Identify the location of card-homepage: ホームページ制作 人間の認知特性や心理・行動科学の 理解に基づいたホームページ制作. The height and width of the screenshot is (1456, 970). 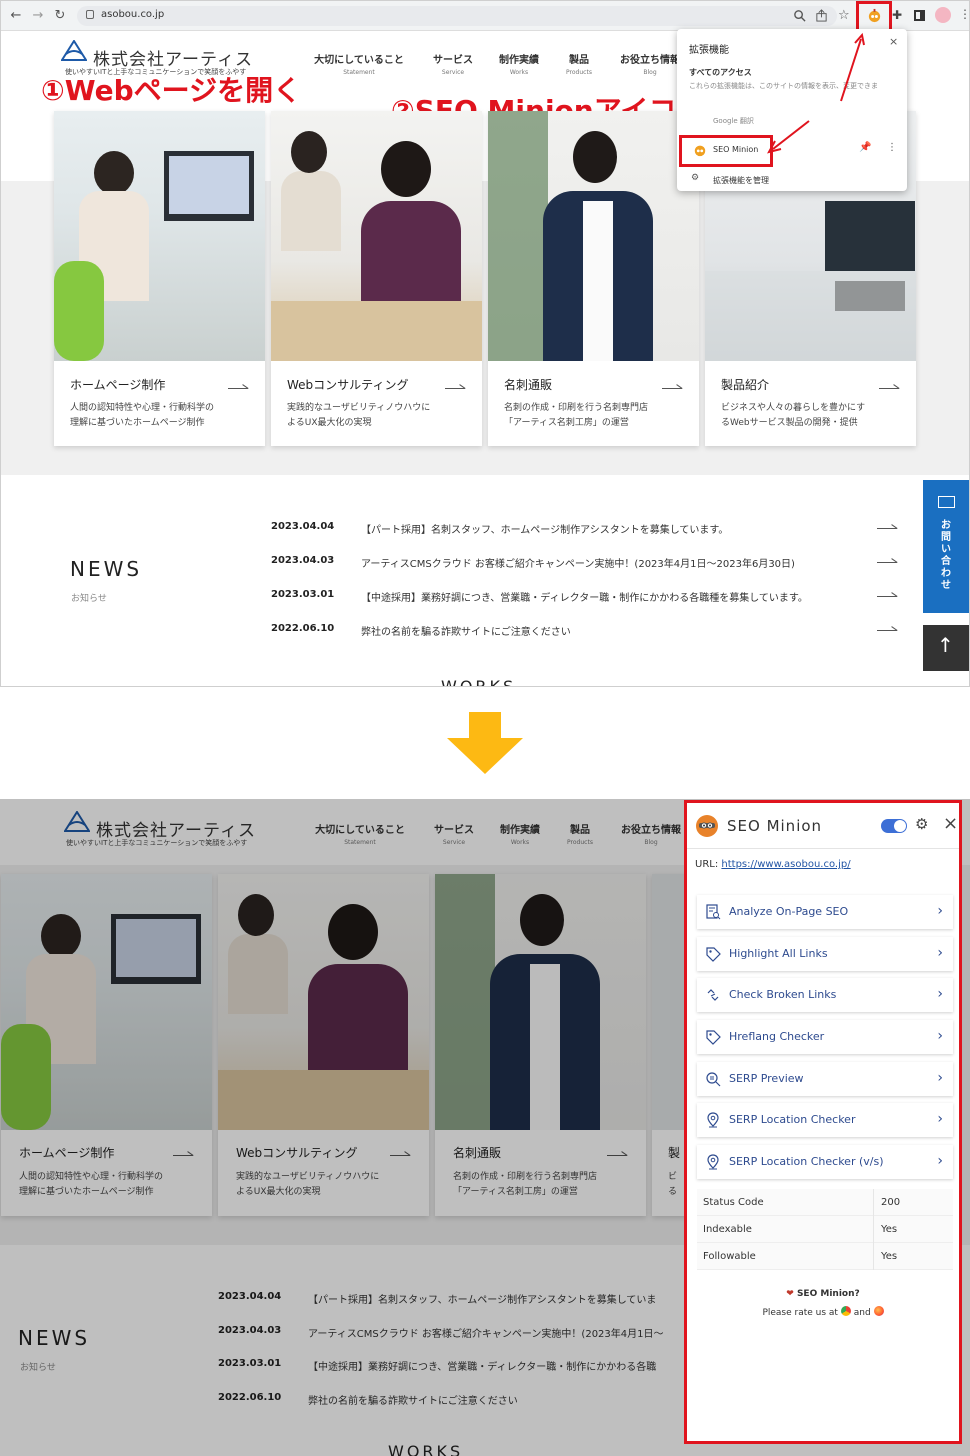
(159, 278).